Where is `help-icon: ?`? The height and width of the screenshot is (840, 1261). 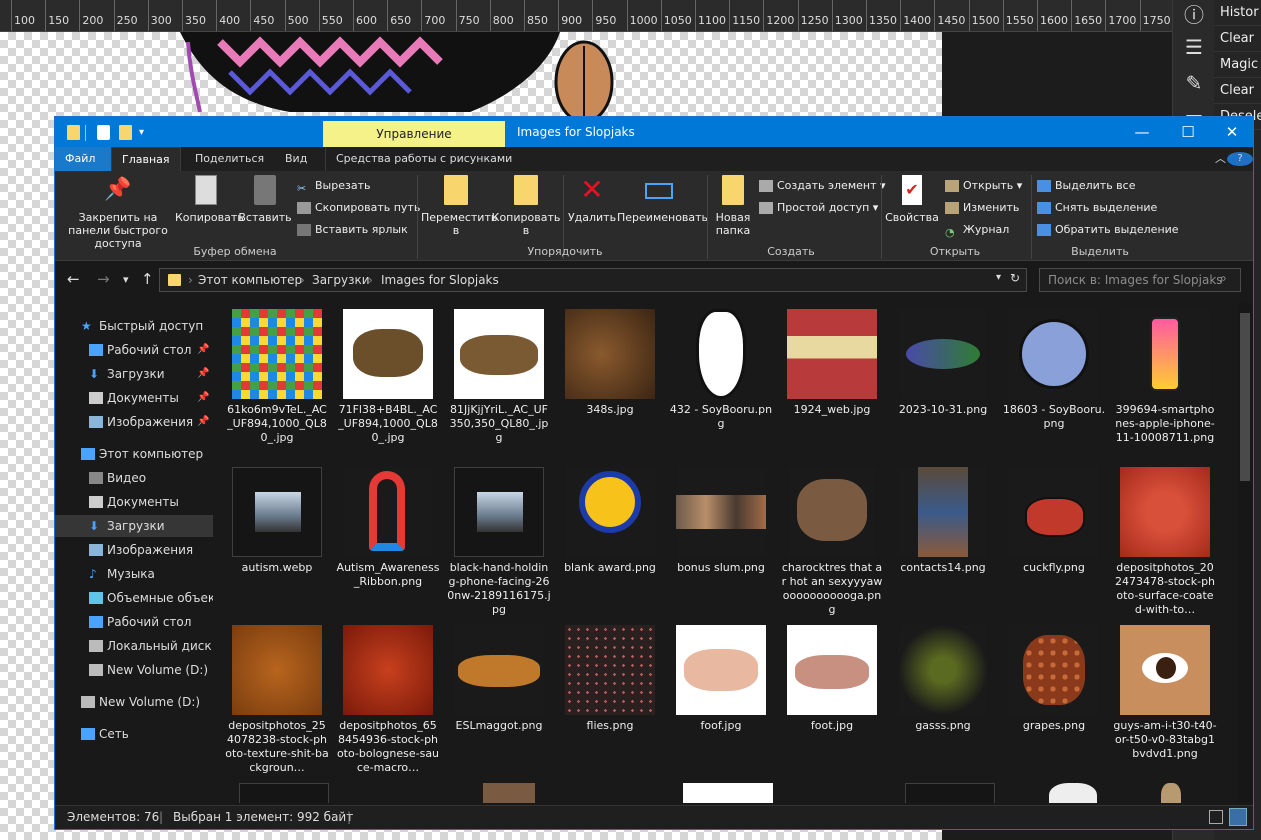
help-icon: ? is located at coordinates (1240, 159).